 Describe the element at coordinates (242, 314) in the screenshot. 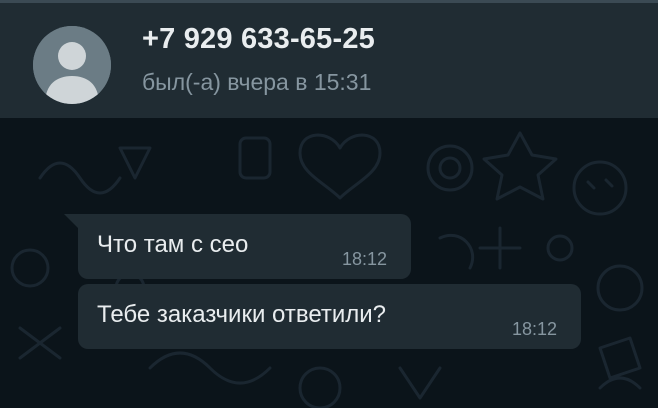

I see `message-text: Тебе заказчики ответили?` at that location.